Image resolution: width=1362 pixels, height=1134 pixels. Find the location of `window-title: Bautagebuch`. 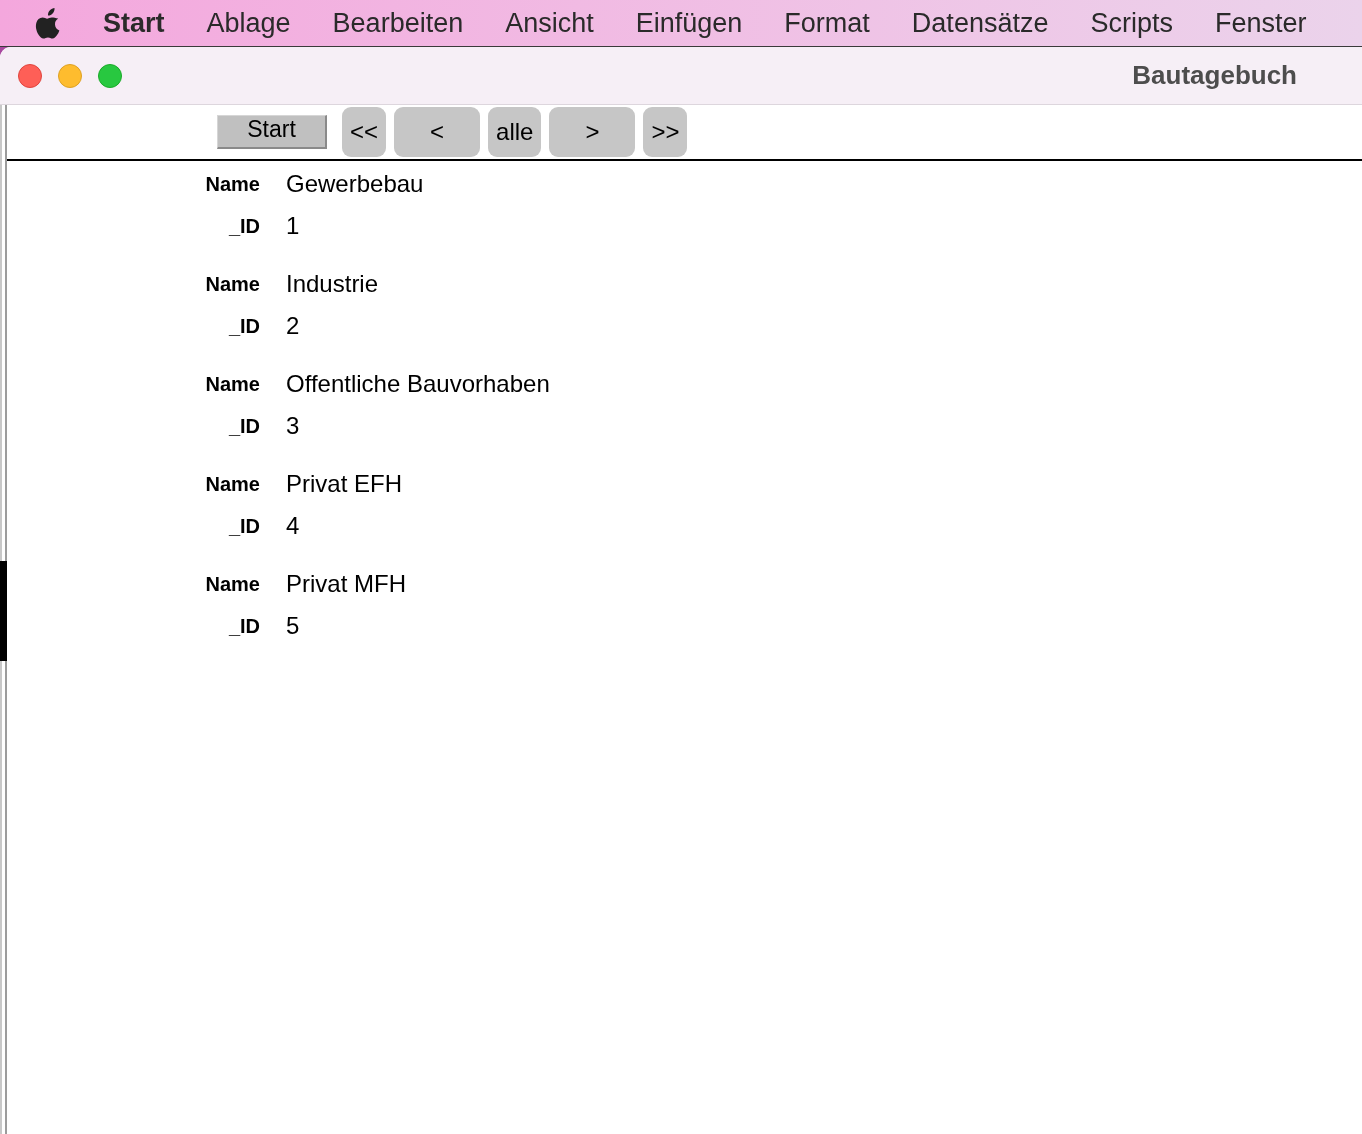

window-title: Bautagebuch is located at coordinates (1214, 75).